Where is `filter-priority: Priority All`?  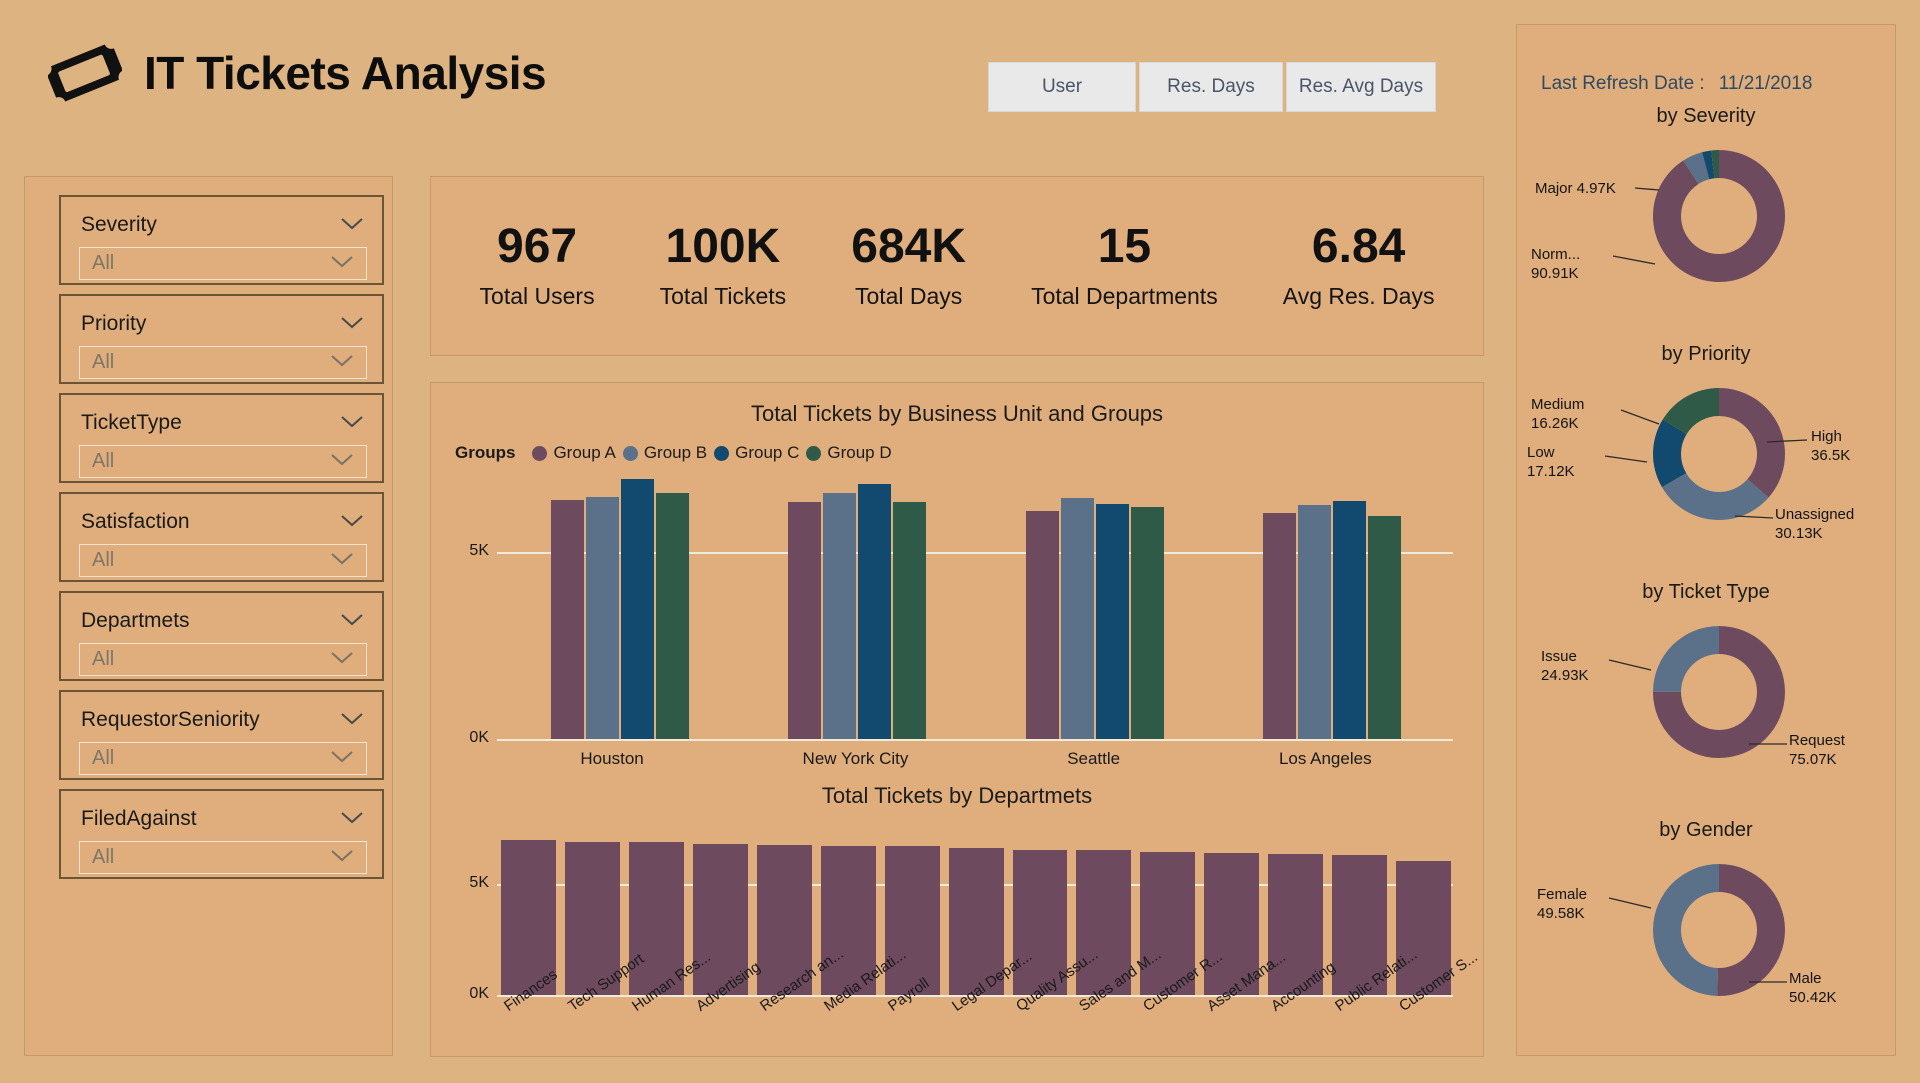 filter-priority: Priority All is located at coordinates (221, 339).